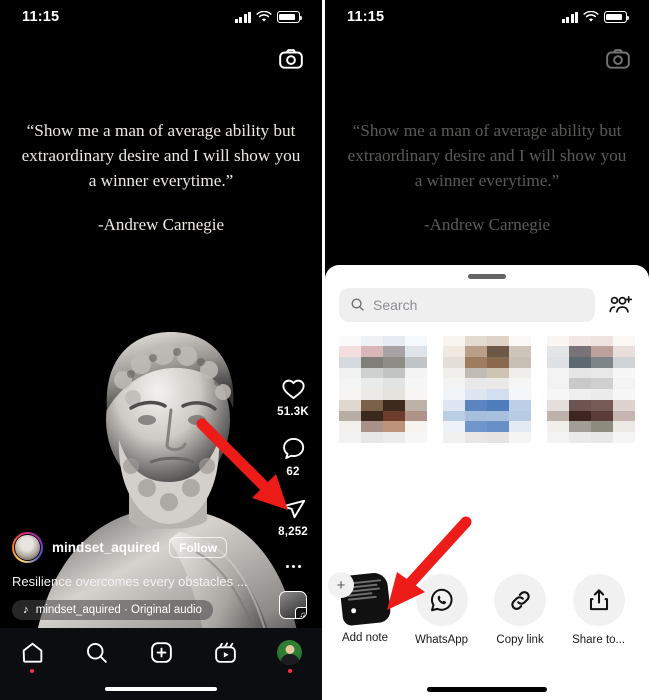 The image size is (649, 700). I want to click on share-count: 8,252, so click(293, 532).